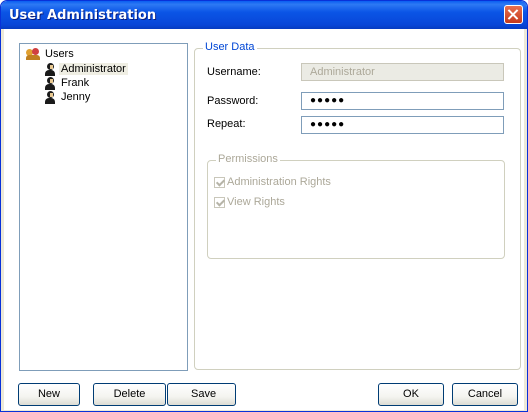 This screenshot has width=528, height=412. I want to click on delete-button: Delete, so click(129, 394).